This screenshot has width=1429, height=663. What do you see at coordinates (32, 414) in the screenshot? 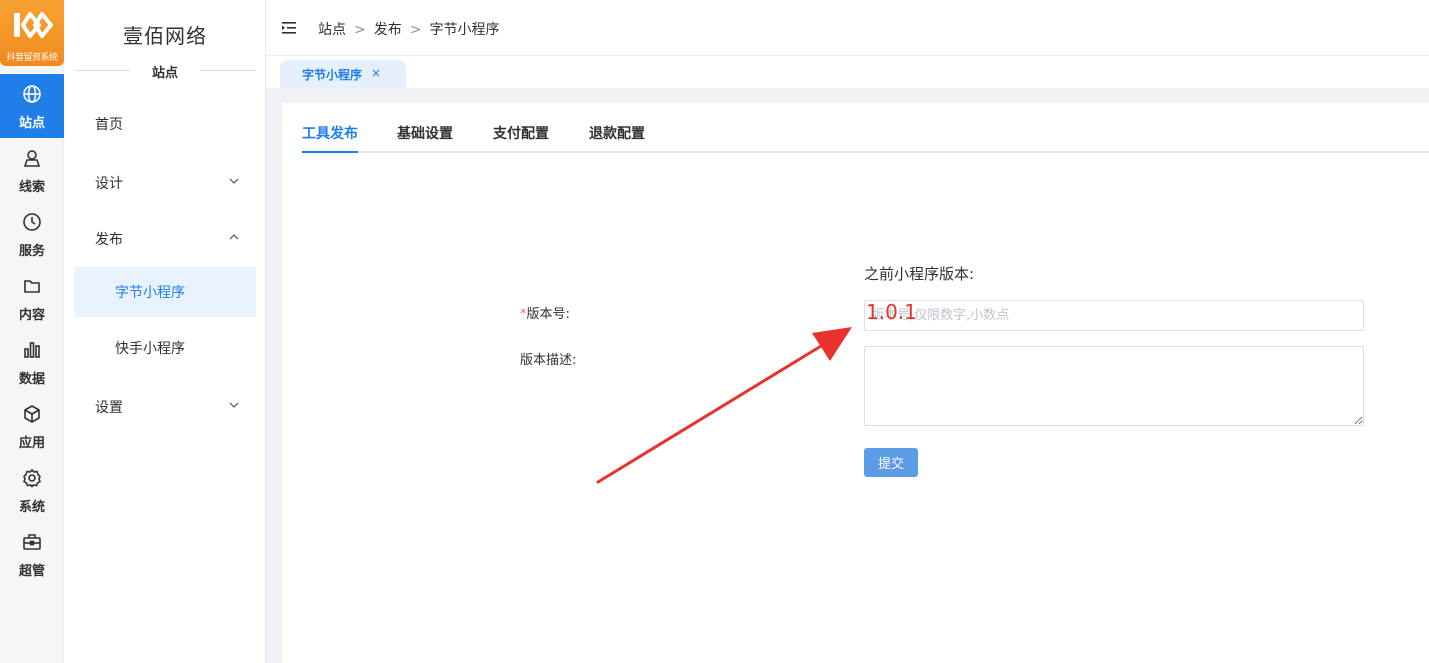
I see `cube-icon` at bounding box center [32, 414].